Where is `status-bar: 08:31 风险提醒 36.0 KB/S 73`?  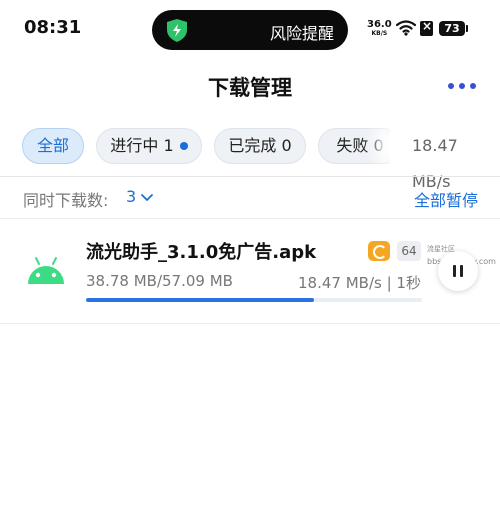 status-bar: 08:31 风险提醒 36.0 KB/S 73 is located at coordinates (250, 29).